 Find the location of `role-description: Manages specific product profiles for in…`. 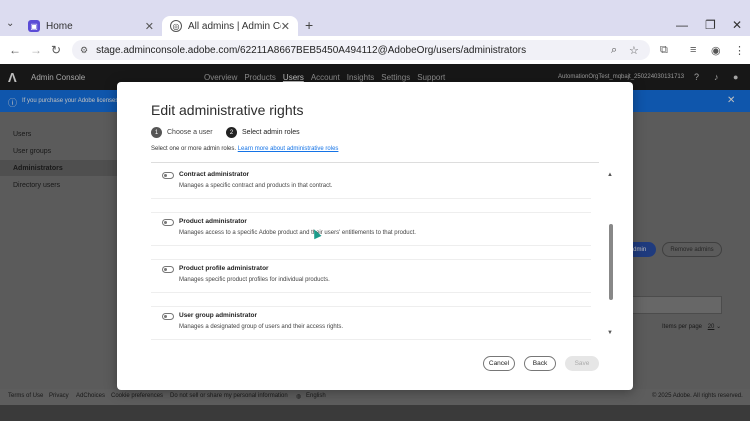

role-description: Manages specific product profiles for in… is located at coordinates (254, 280).